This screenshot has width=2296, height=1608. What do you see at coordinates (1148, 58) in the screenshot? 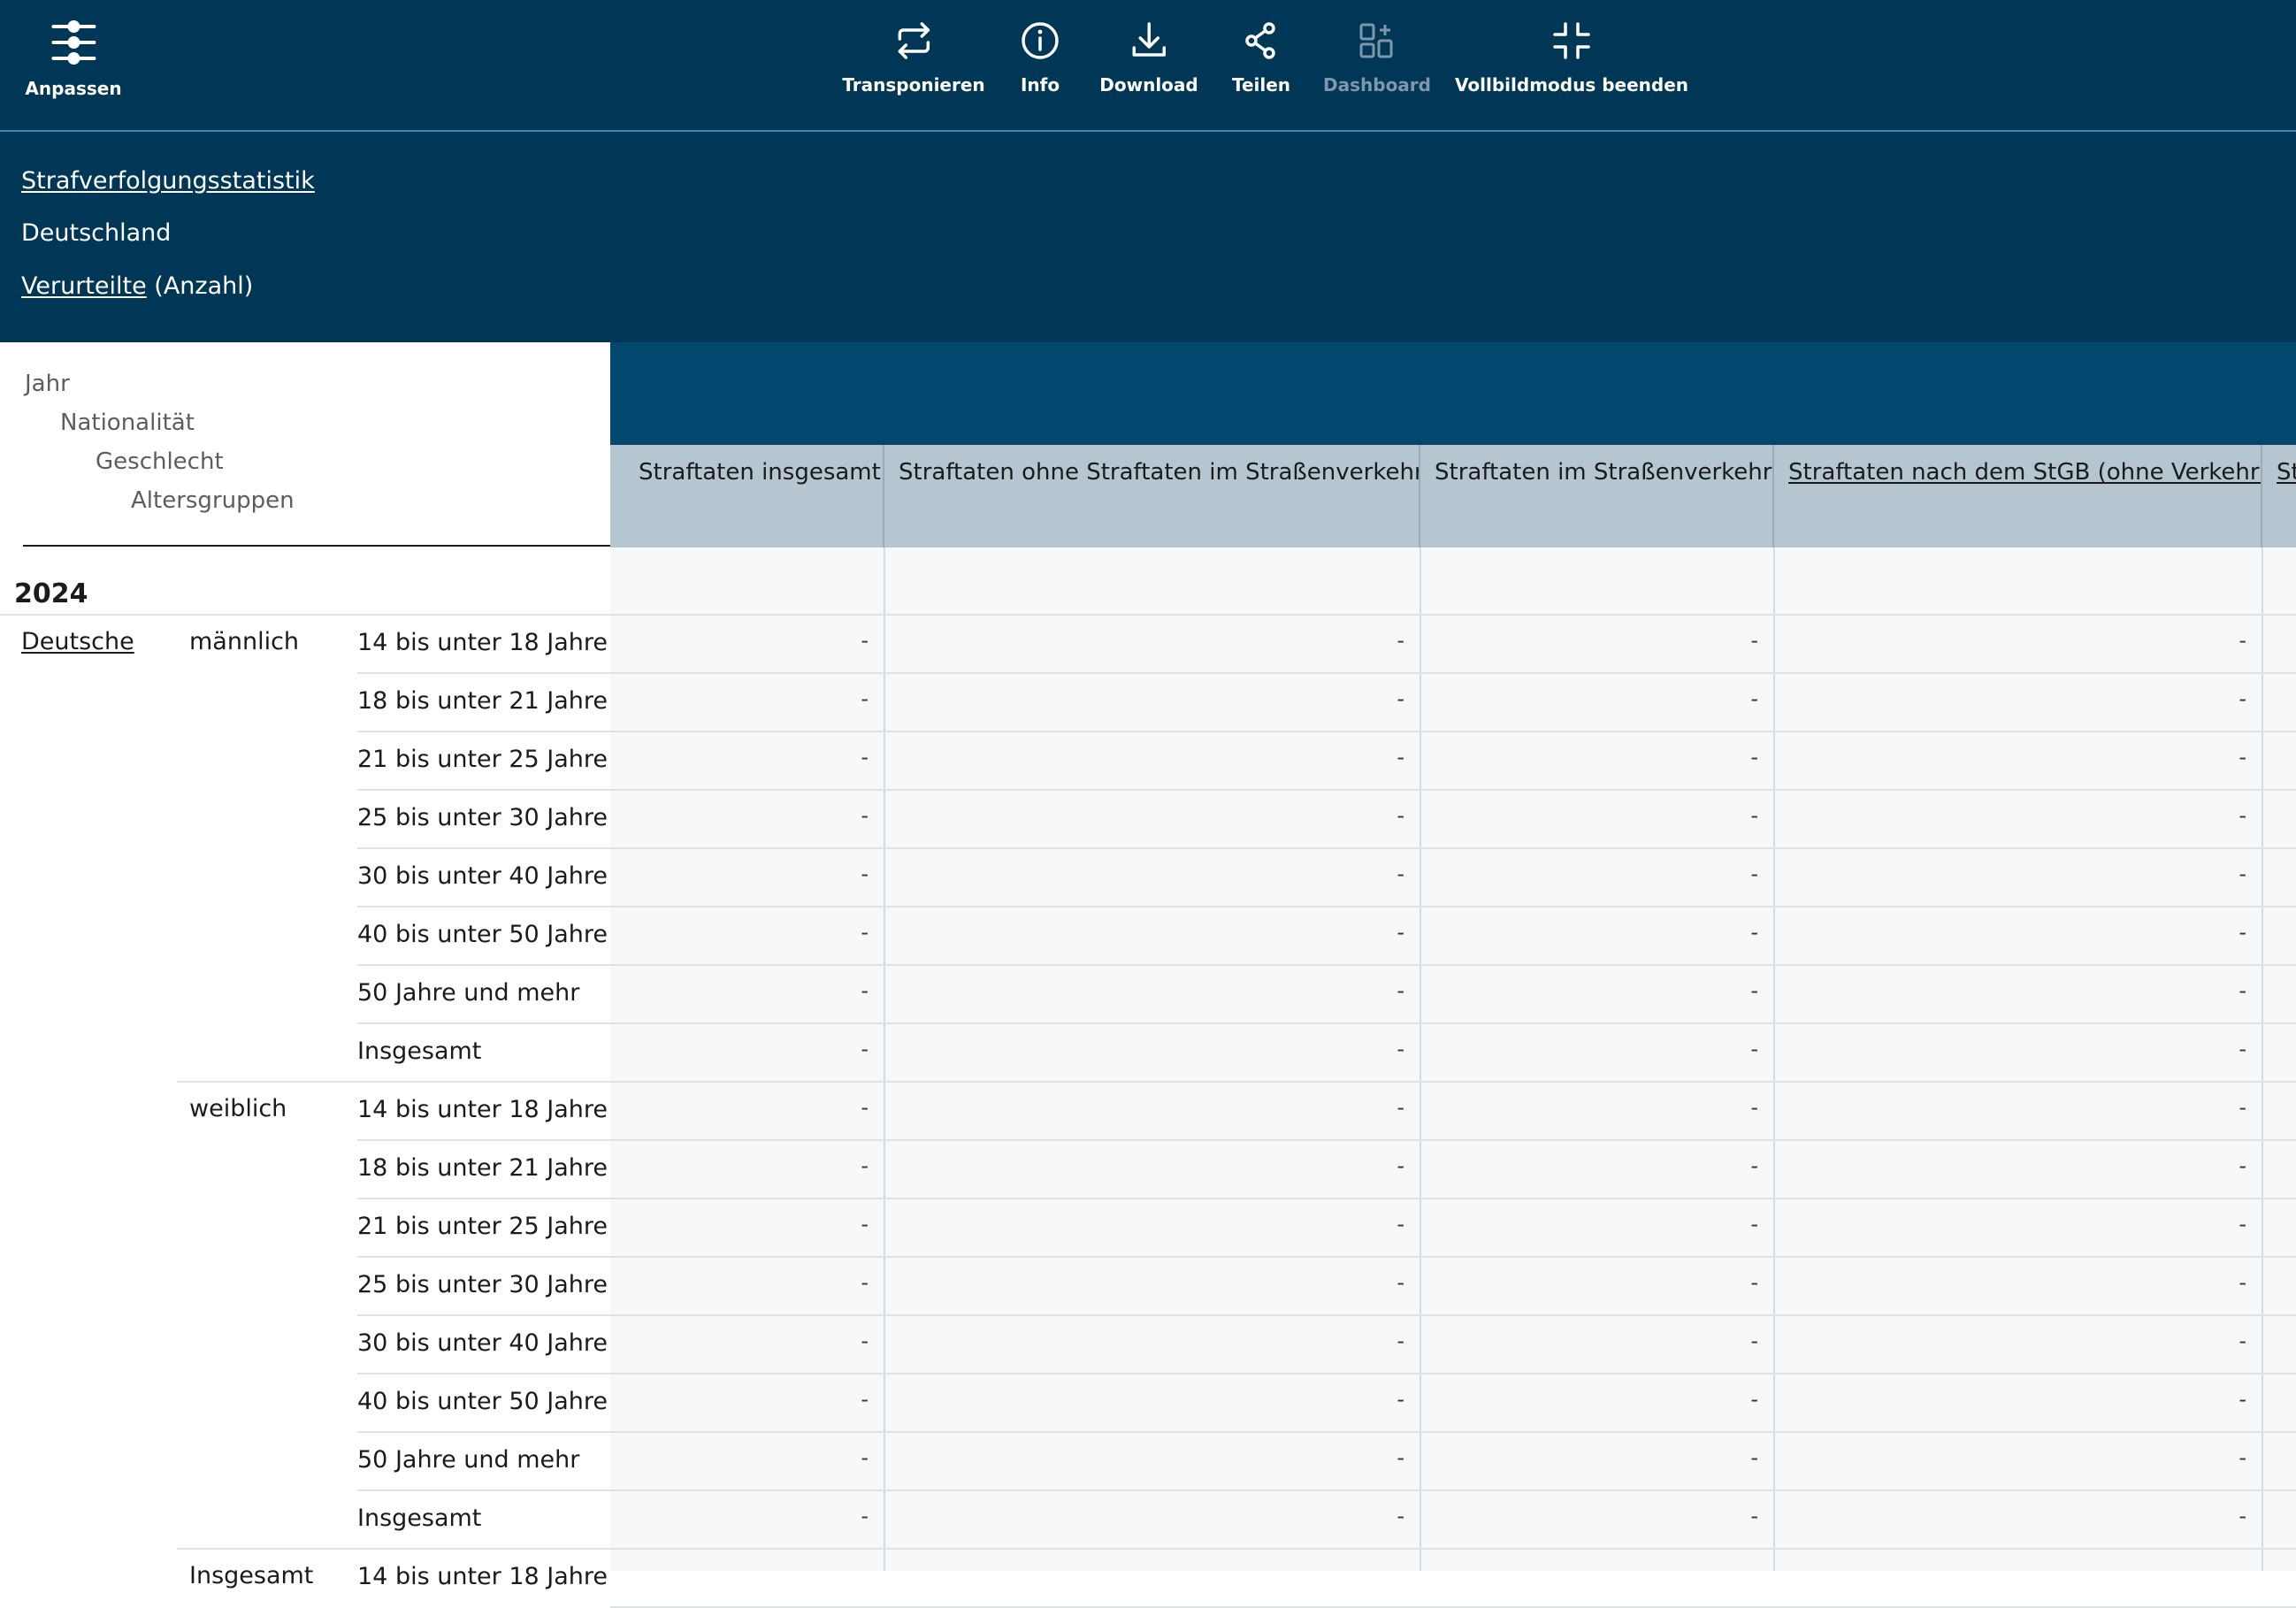
I see `download-button: Download` at bounding box center [1148, 58].